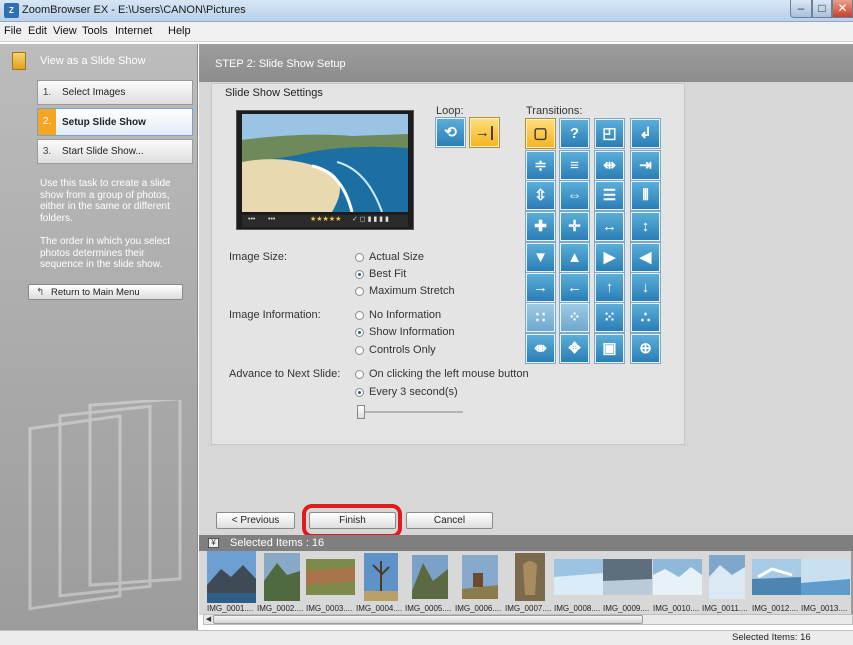 Image resolution: width=853 pixels, height=645 pixels. I want to click on collapse-toggle-icon: ¥, so click(213, 543).